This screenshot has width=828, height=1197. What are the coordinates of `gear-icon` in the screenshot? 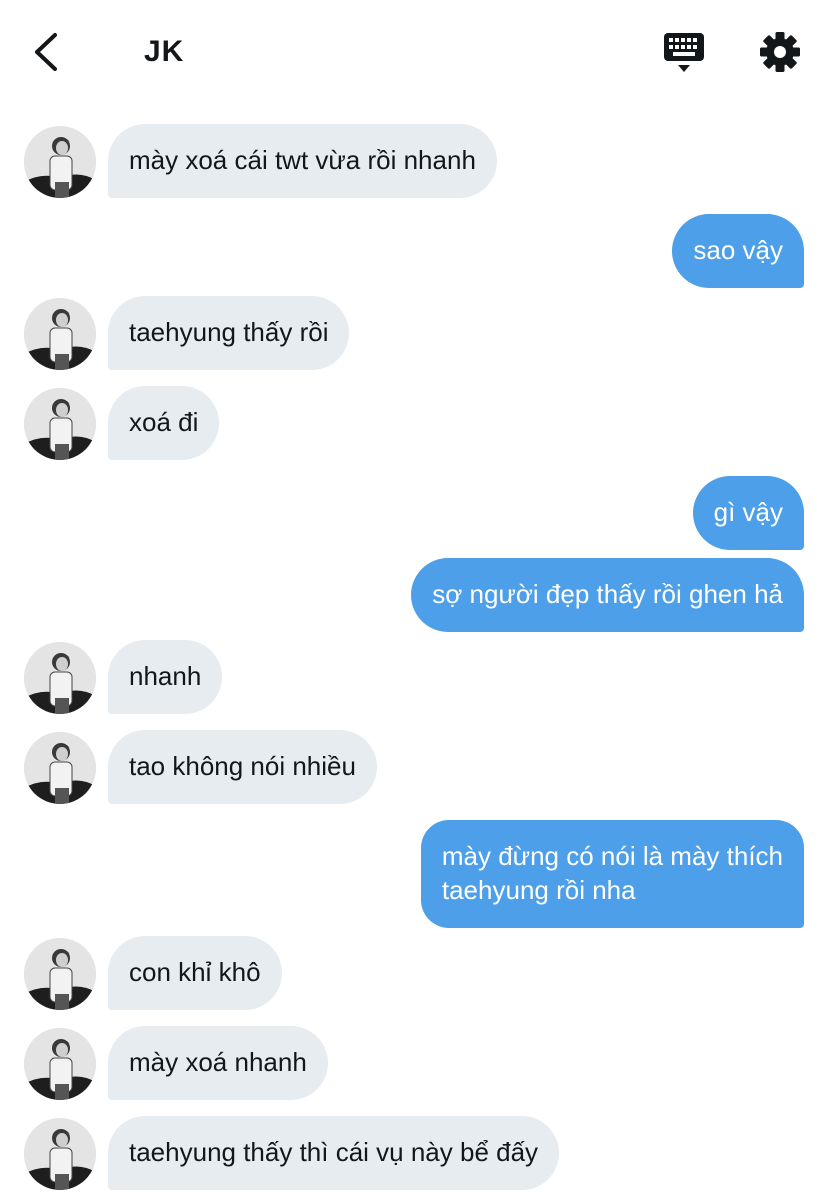 It's located at (780, 52).